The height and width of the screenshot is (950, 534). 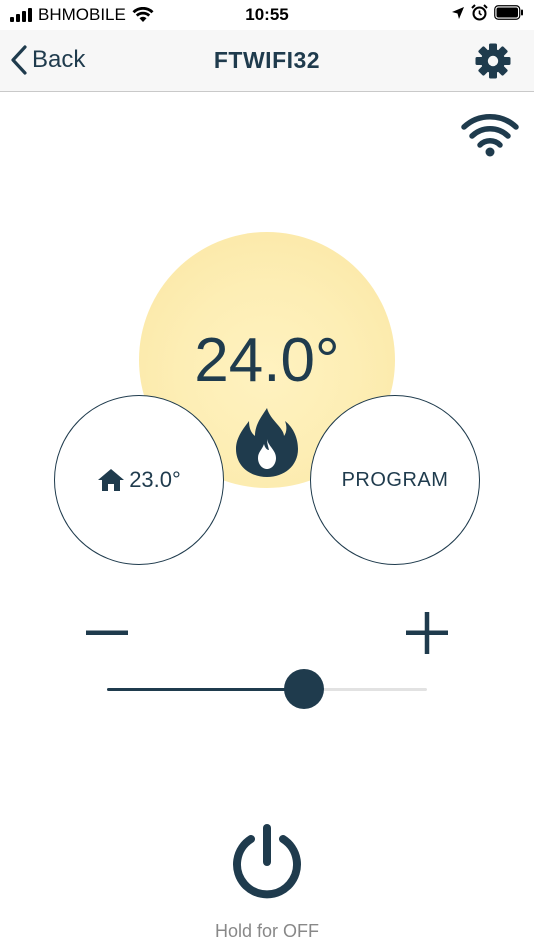 I want to click on setpoint-temperature: 24.0°, so click(x=267, y=360).